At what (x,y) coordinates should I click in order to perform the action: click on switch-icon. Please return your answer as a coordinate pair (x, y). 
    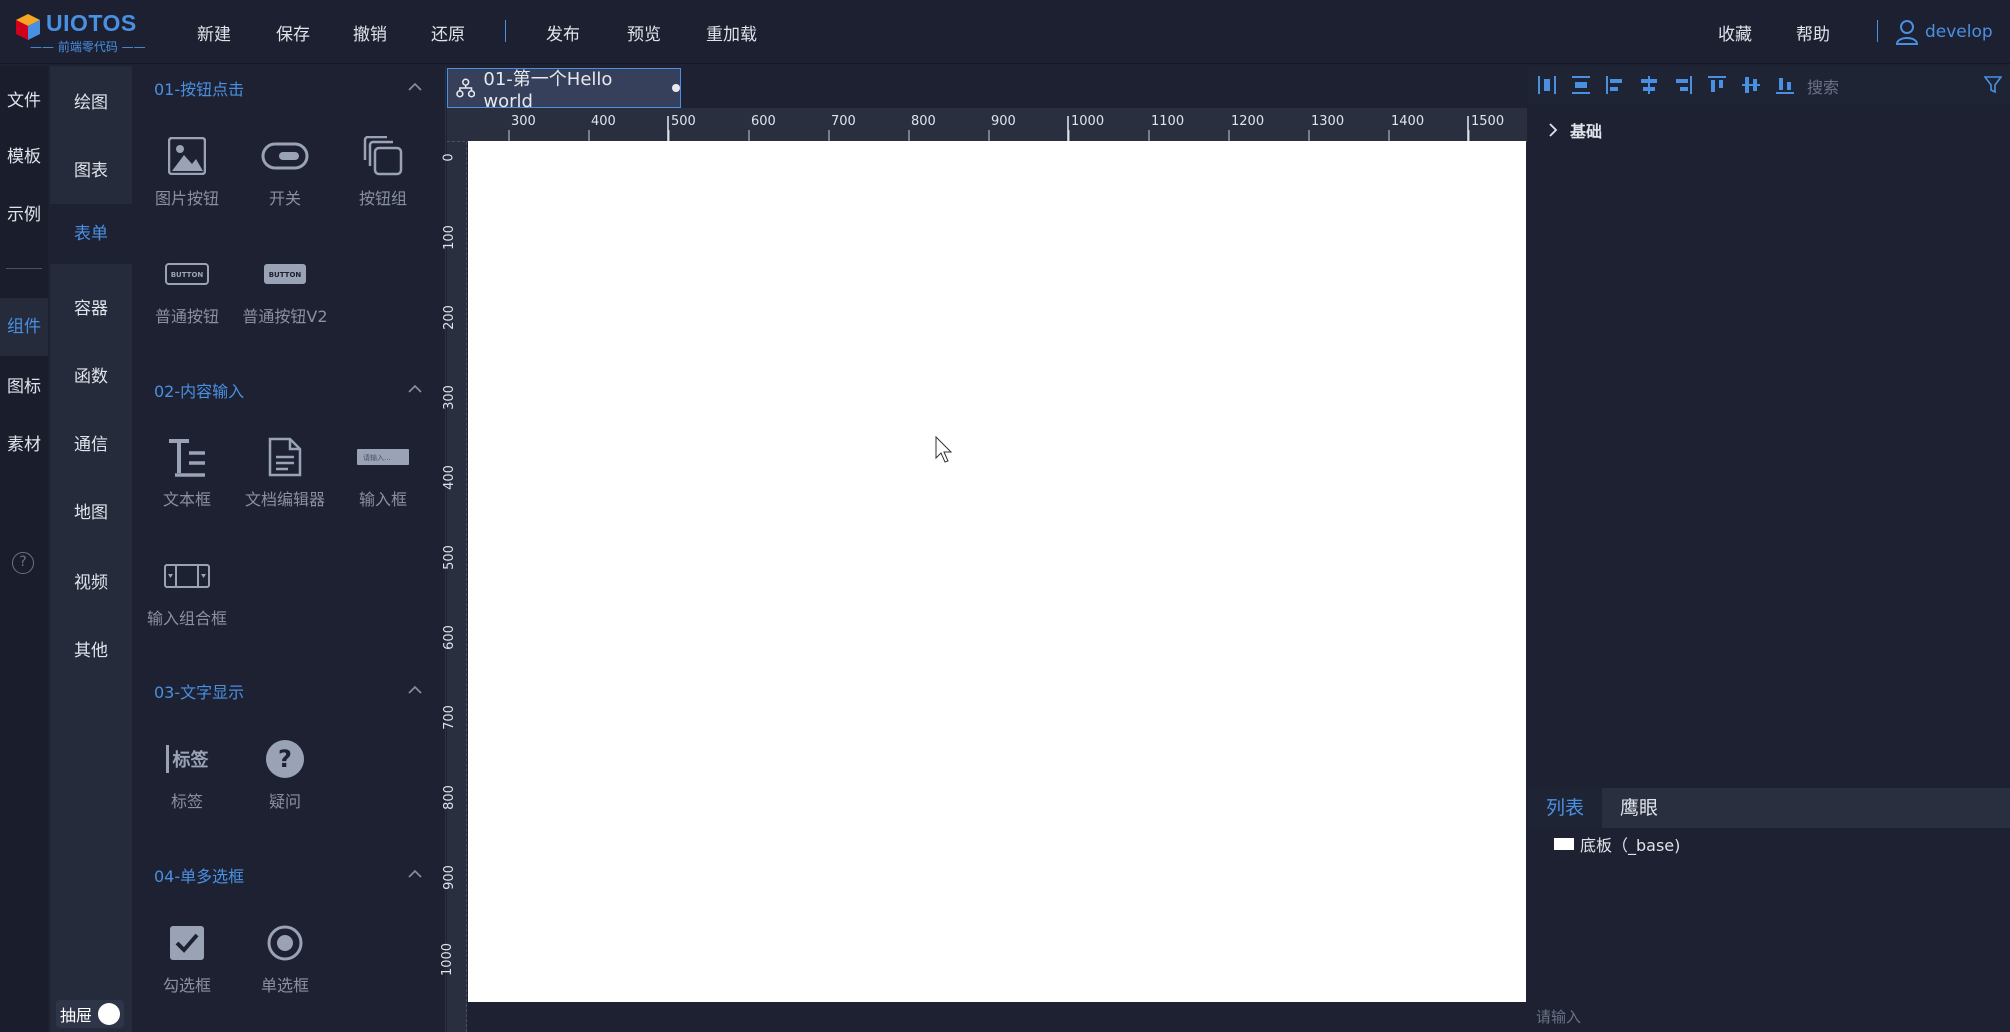
    Looking at the image, I should click on (285, 156).